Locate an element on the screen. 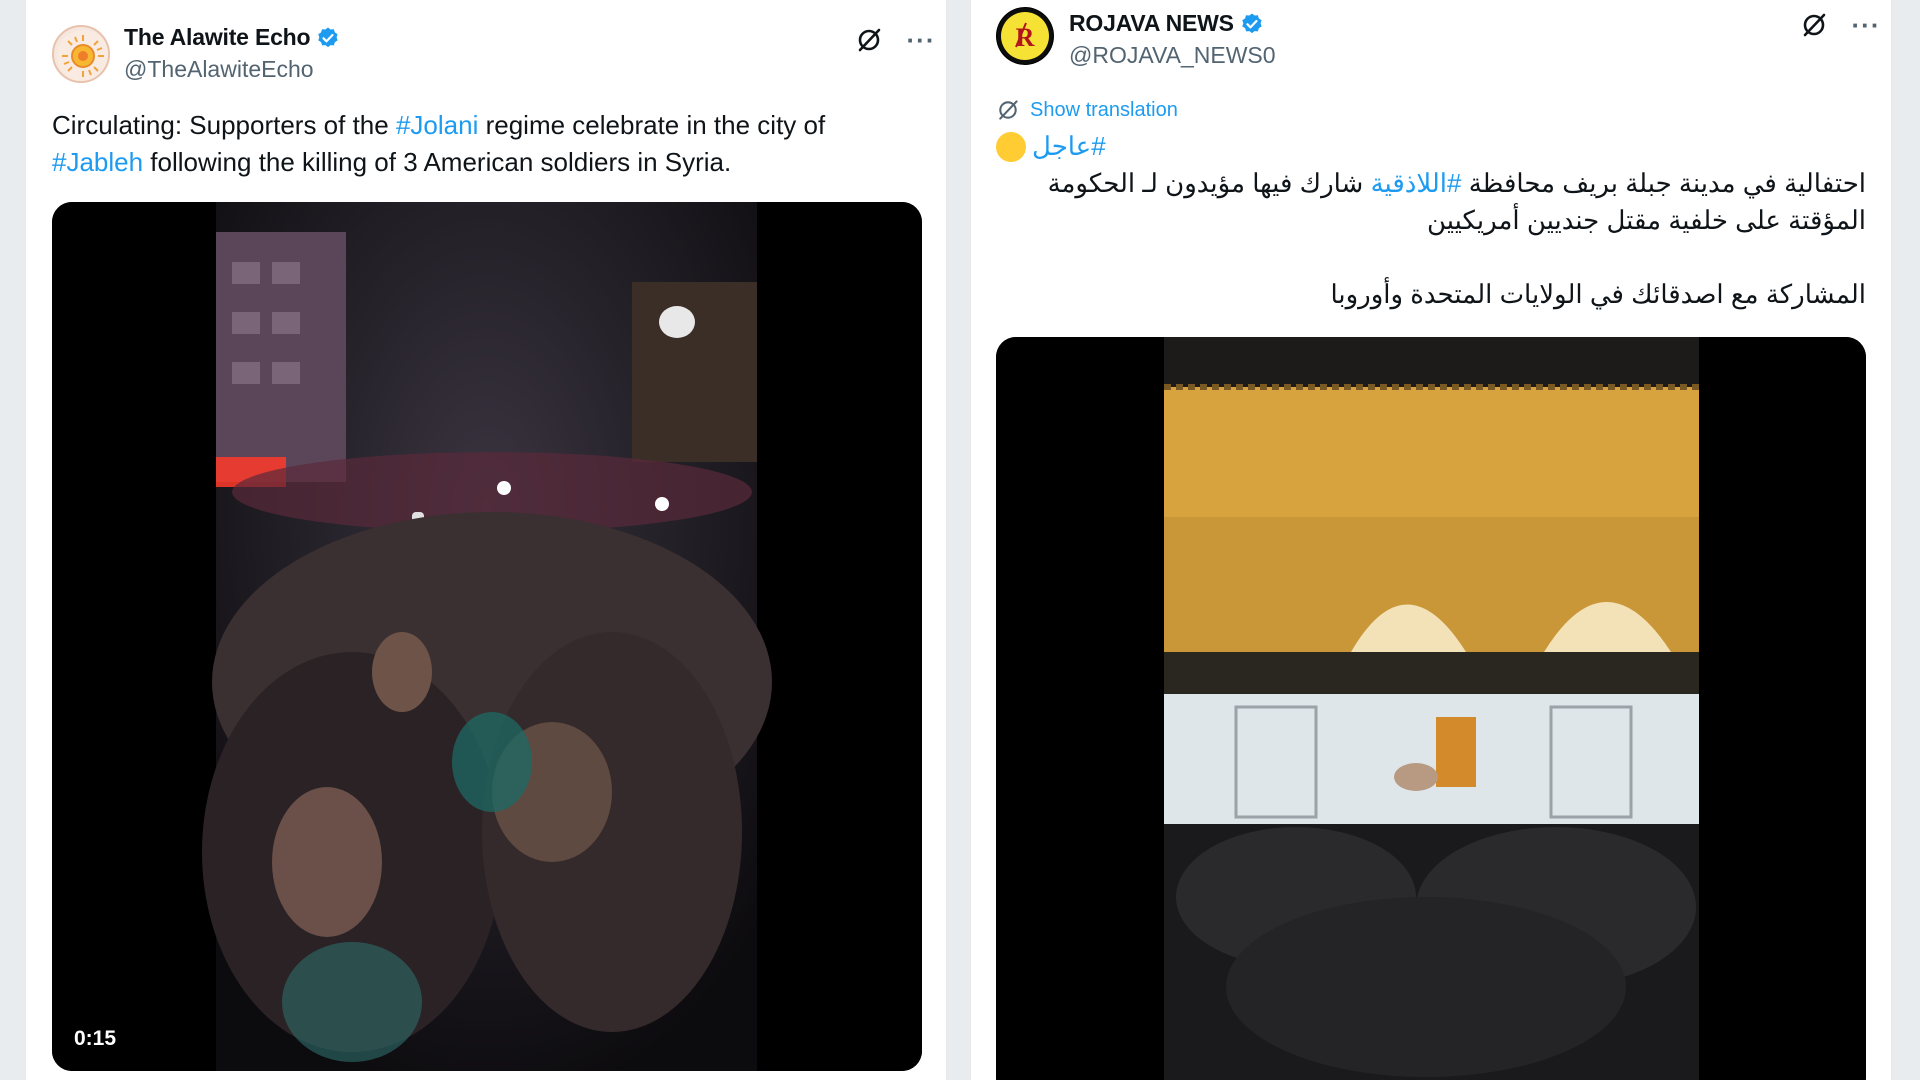 The width and height of the screenshot is (1920, 1080). rojava-logo-icon: R is located at coordinates (1025, 36).